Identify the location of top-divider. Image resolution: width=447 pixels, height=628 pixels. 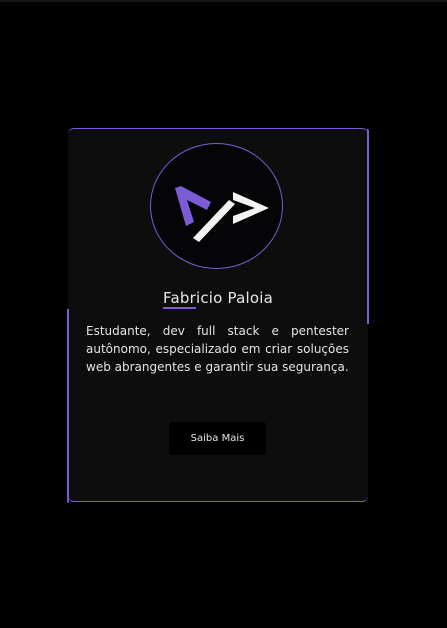
(223, 1).